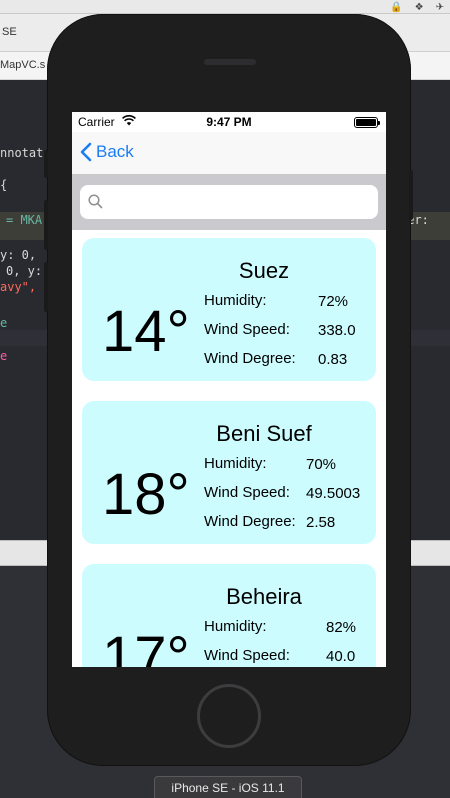 The height and width of the screenshot is (798, 450). What do you see at coordinates (321, 464) in the screenshot?
I see `humidity-value: 70%` at bounding box center [321, 464].